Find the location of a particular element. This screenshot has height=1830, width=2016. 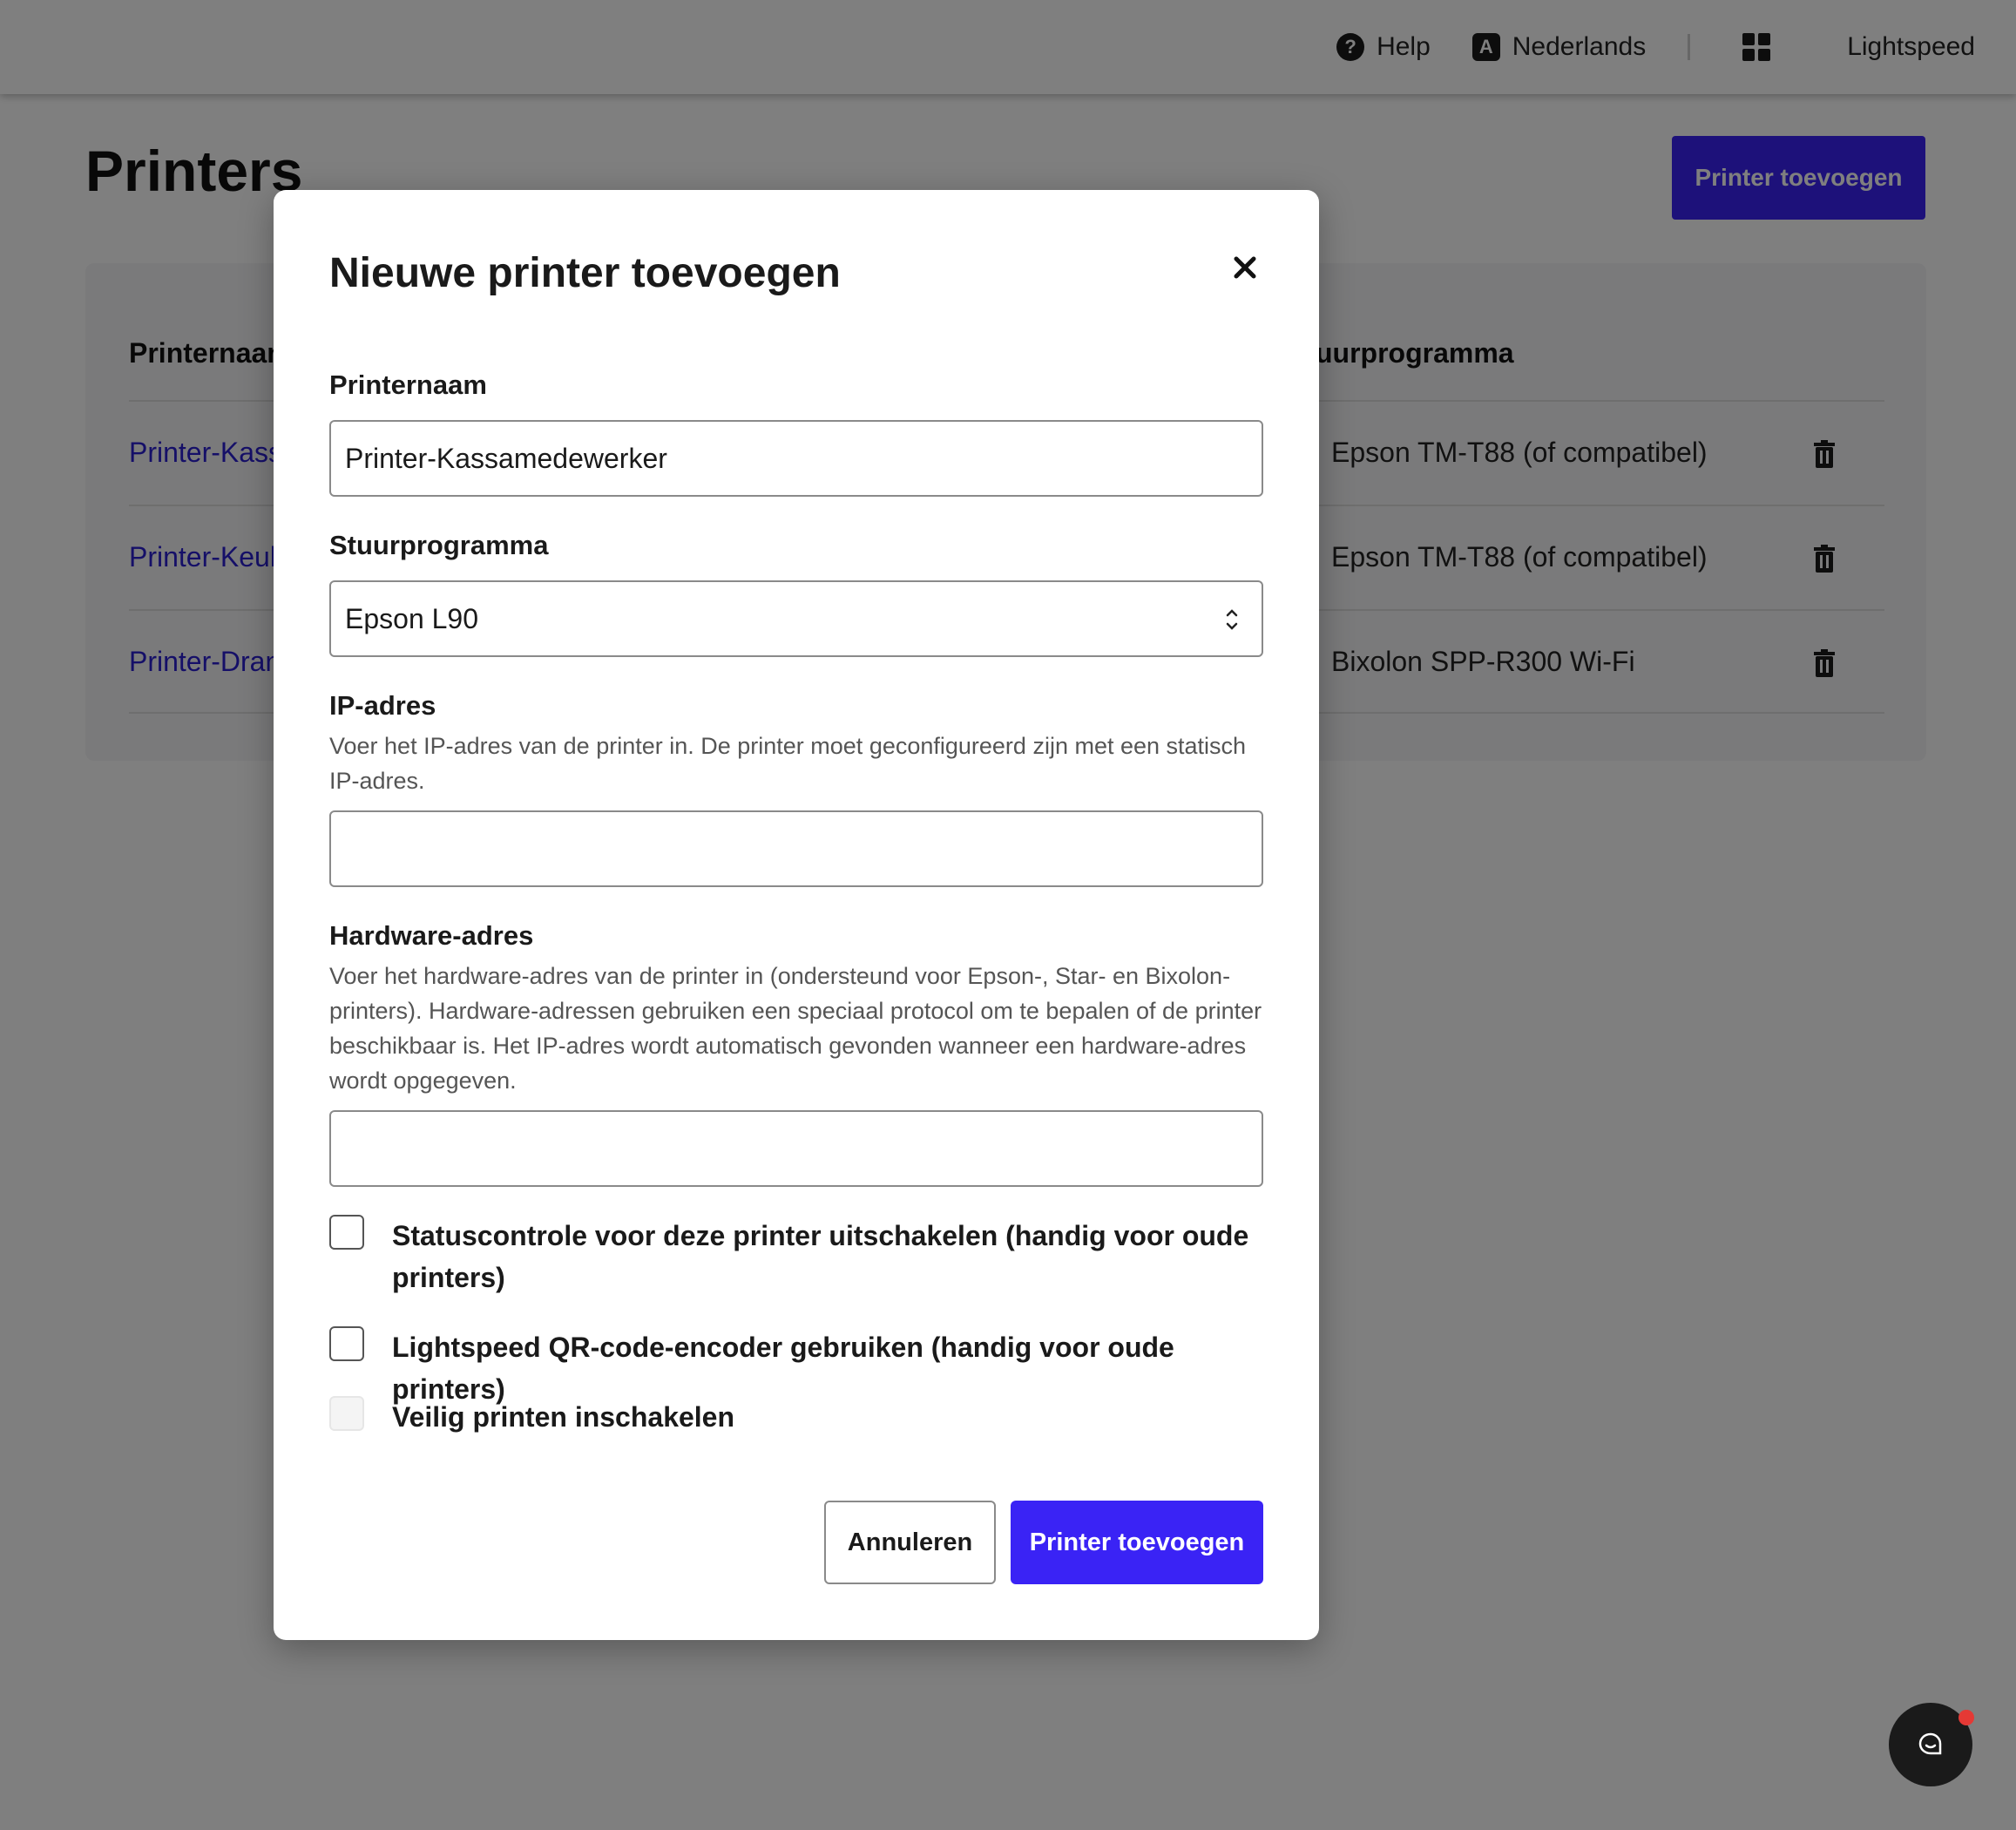

ip-address-input is located at coordinates (796, 848).